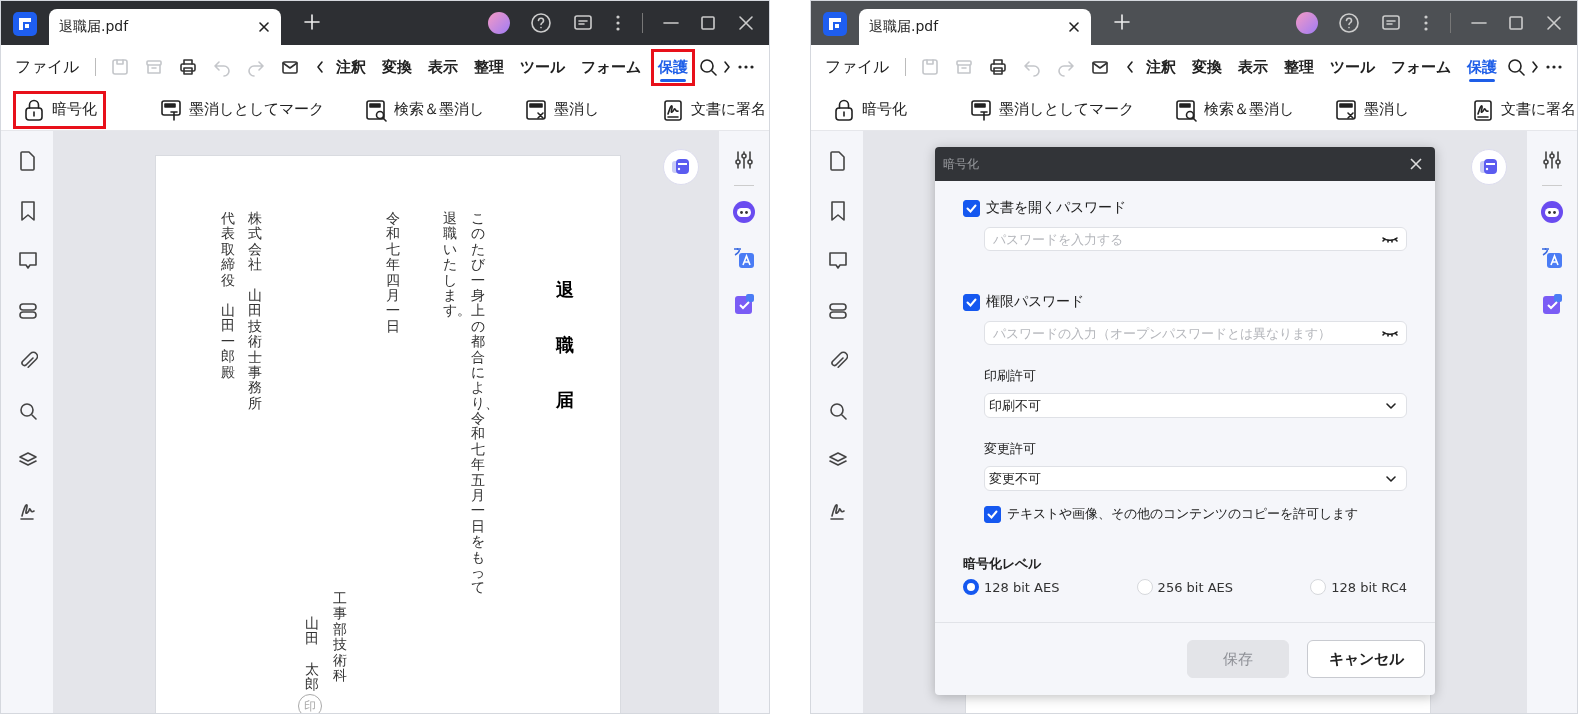 This screenshot has width=1578, height=714. What do you see at coordinates (1195, 333) in the screenshot?
I see `password-field: パスワードの入力（オープンパスワードとは異なります）` at bounding box center [1195, 333].